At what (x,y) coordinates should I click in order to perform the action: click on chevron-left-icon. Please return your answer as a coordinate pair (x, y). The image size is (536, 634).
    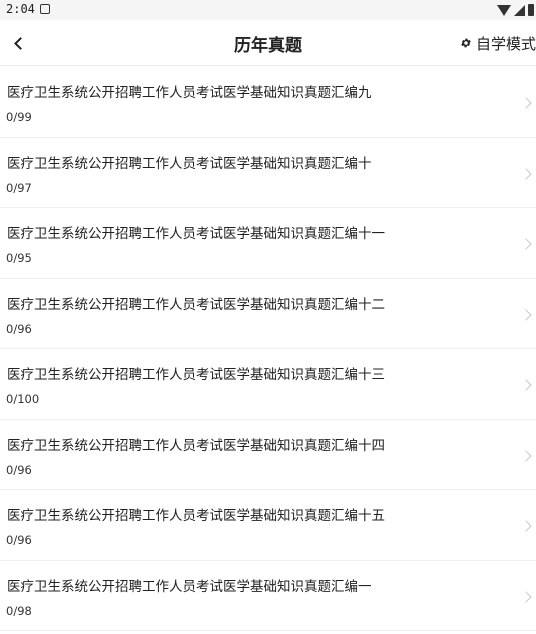
    Looking at the image, I should click on (20, 43).